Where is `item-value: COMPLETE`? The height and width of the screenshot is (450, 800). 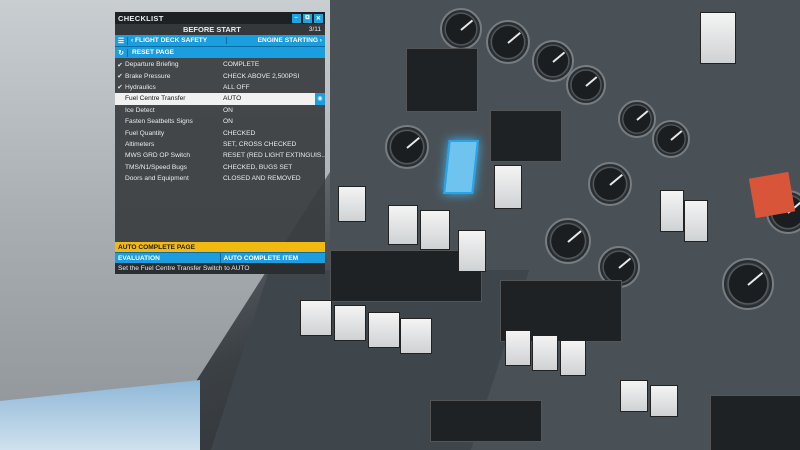
item-value: COMPLETE is located at coordinates (241, 65).